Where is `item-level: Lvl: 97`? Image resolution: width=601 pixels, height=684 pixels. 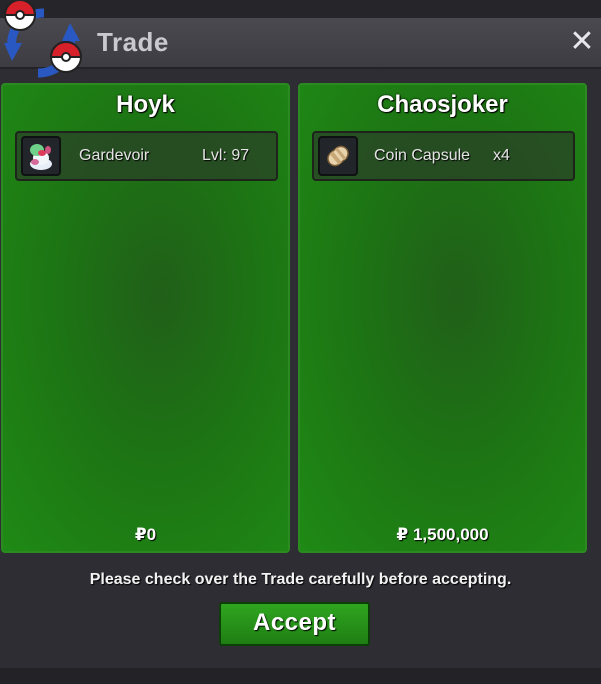 item-level: Lvl: 97 is located at coordinates (226, 155).